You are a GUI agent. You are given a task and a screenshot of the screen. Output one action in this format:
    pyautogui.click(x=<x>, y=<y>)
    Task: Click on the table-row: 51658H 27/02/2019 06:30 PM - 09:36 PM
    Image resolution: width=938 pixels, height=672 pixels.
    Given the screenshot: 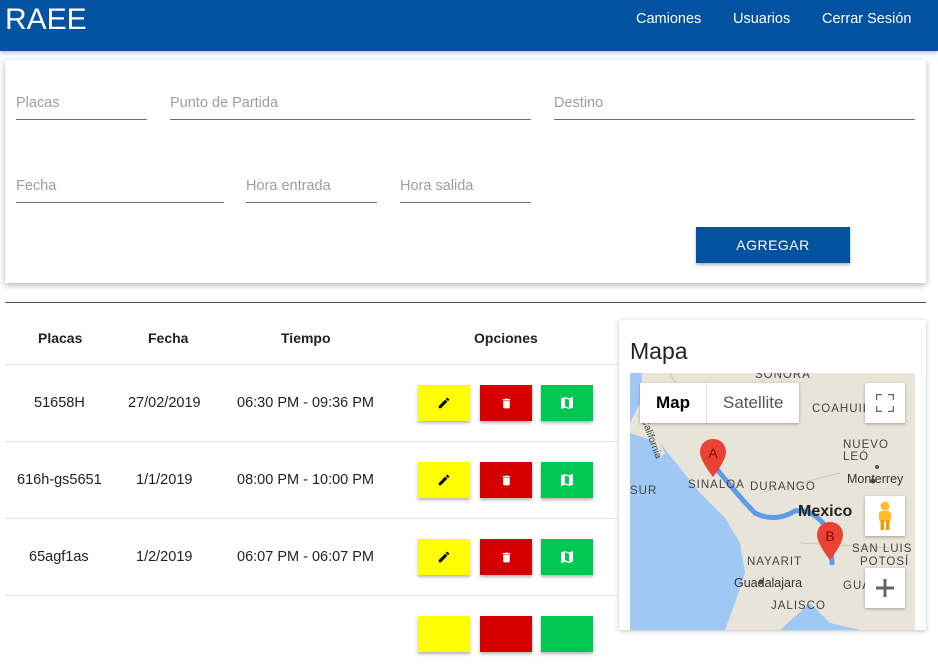 What is the action you would take?
    pyautogui.click(x=311, y=402)
    